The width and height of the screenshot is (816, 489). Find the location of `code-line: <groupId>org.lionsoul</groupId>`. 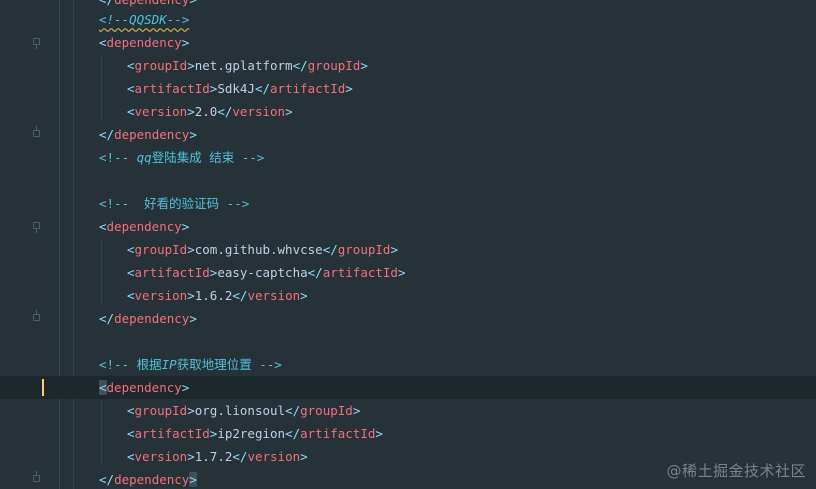

code-line: <groupId>org.lionsoul</groupId> is located at coordinates (408, 410).